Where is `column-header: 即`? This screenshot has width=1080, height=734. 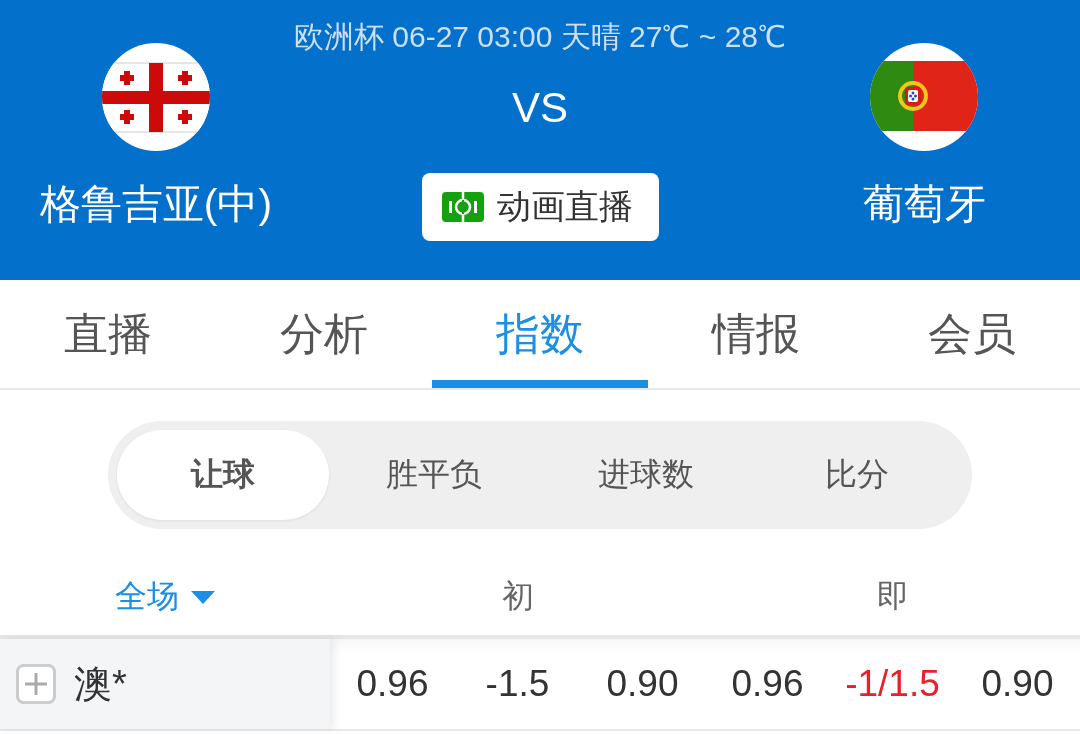
column-header: 即 is located at coordinates (892, 596).